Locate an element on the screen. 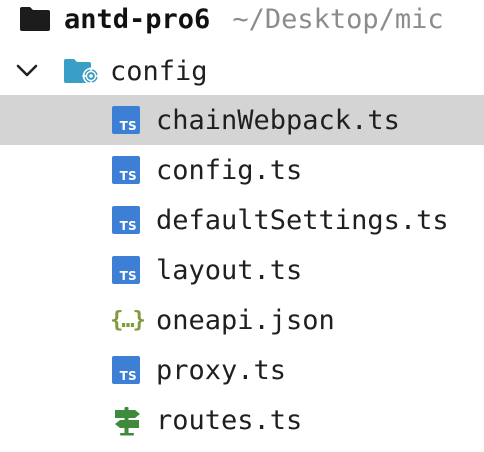 The height and width of the screenshot is (452, 484). json-file-icon: {…} is located at coordinates (128, 320).